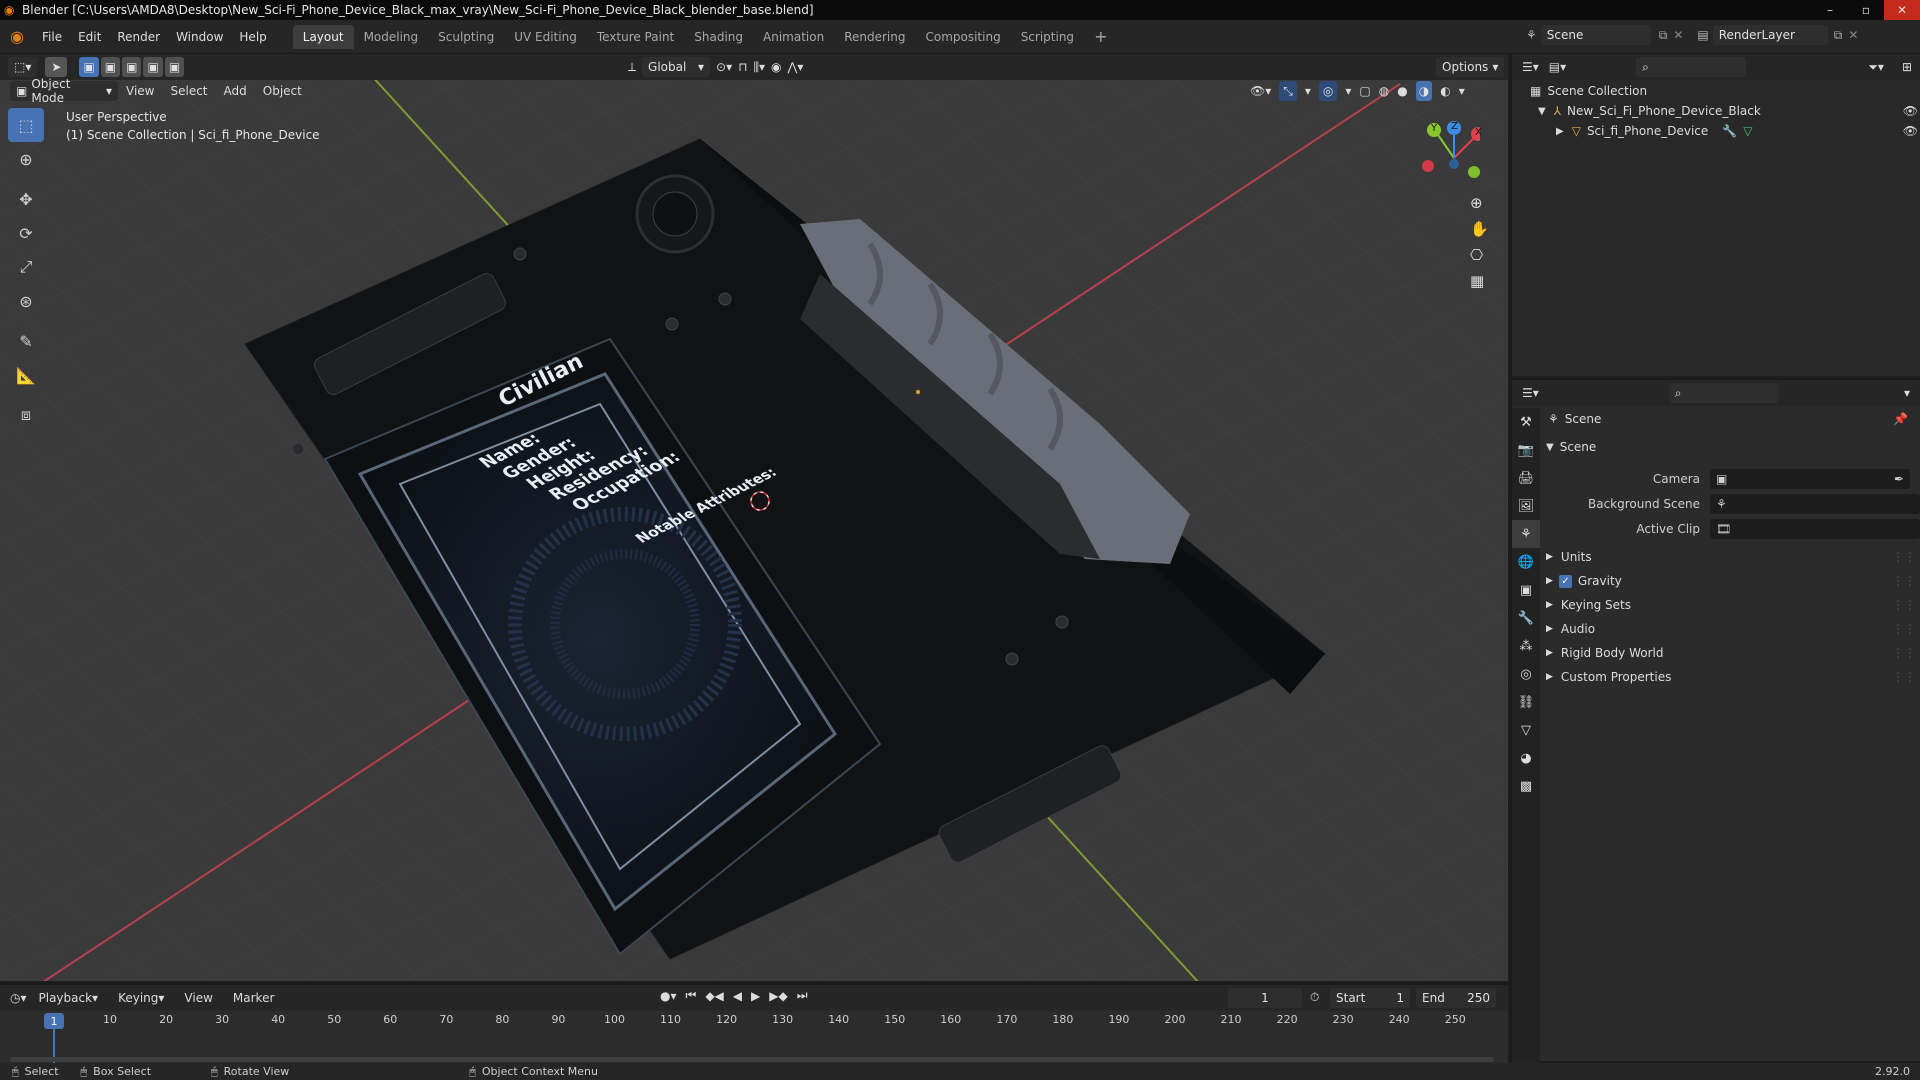 This screenshot has height=1080, width=1920. What do you see at coordinates (56, 67) in the screenshot?
I see `tool-select-button: ➤` at bounding box center [56, 67].